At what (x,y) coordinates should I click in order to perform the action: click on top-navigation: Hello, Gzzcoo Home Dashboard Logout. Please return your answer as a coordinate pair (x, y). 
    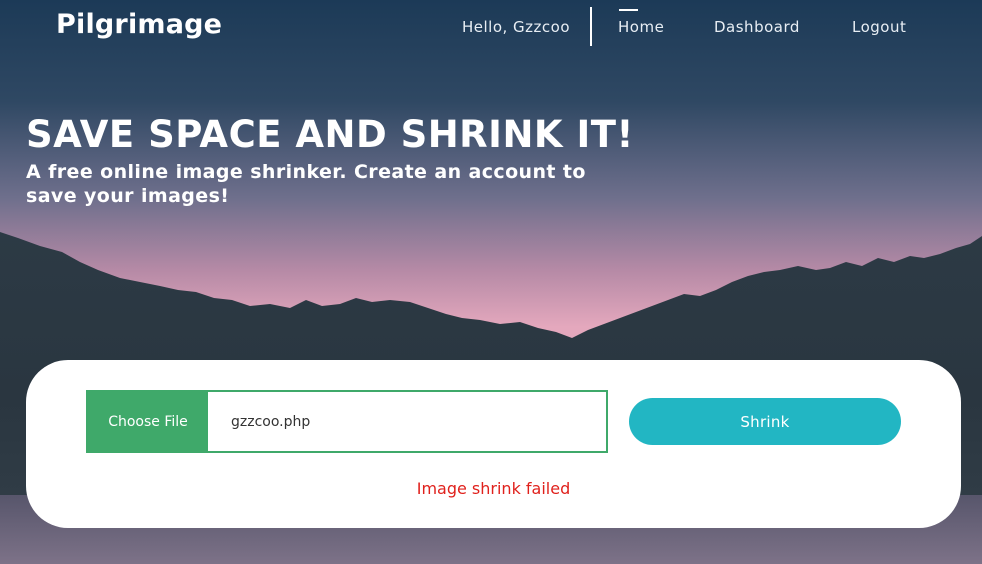
    Looking at the image, I should click on (491, 28).